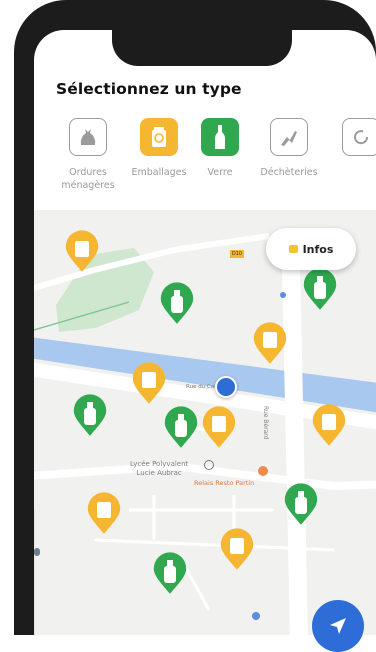 This screenshot has width=376, height=652. Describe the element at coordinates (289, 137) in the screenshot. I see `dump-site-icon` at that location.